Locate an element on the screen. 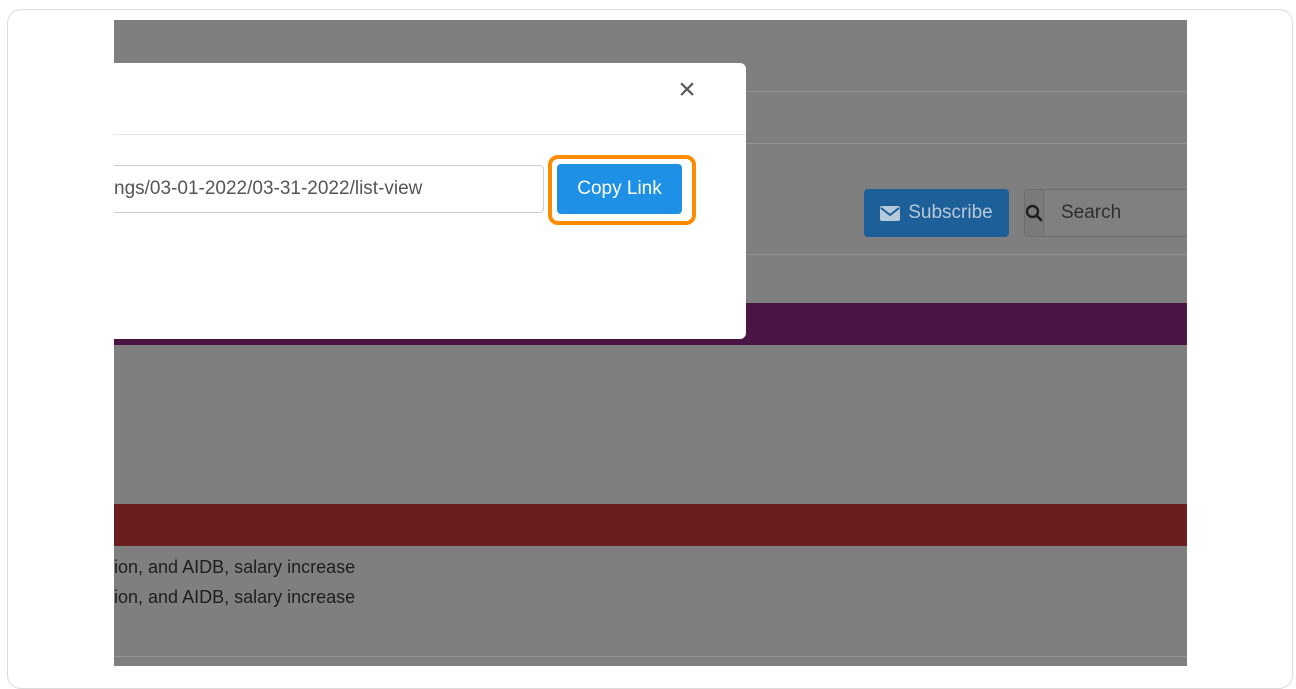  subscribe-button: Subscribe is located at coordinates (936, 213).